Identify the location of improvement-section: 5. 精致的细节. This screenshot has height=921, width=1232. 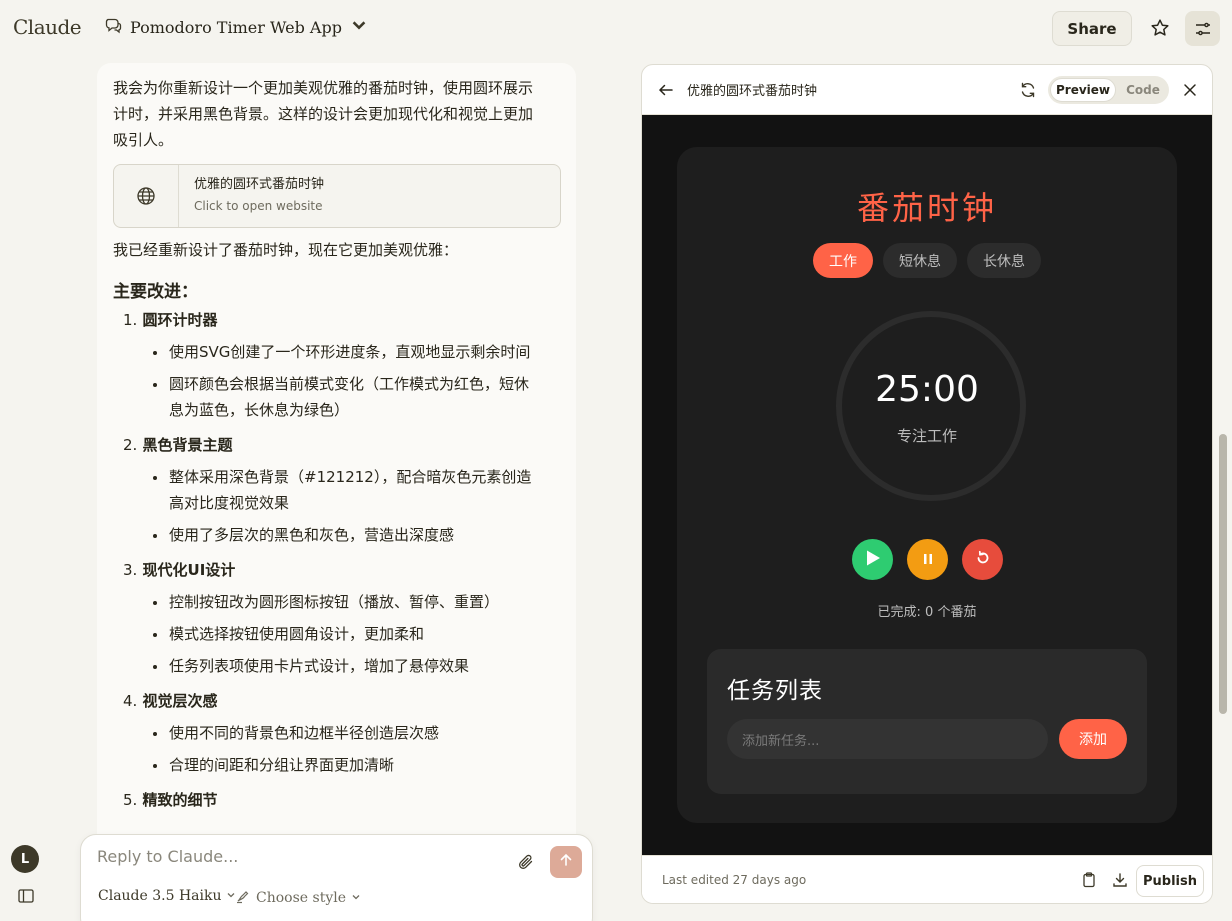
(328, 800).